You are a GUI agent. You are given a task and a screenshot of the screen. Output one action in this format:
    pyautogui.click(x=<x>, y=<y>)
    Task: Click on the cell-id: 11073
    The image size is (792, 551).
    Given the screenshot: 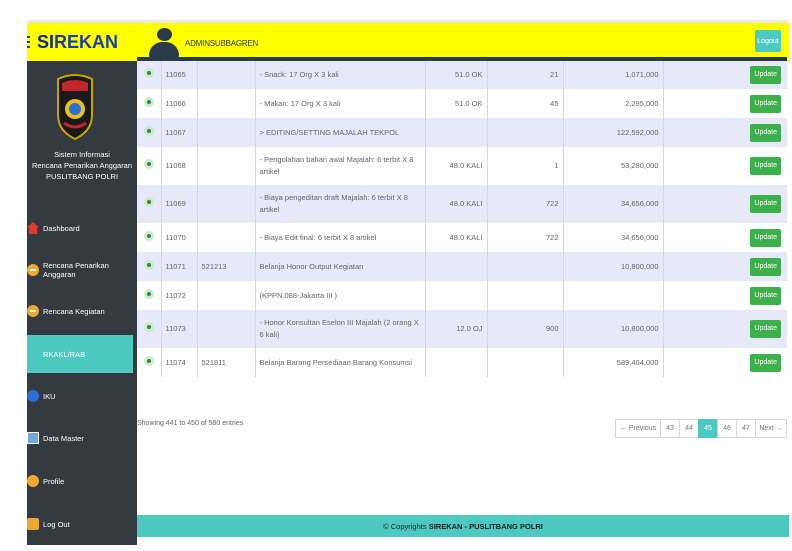 What is the action you would take?
    pyautogui.click(x=179, y=329)
    